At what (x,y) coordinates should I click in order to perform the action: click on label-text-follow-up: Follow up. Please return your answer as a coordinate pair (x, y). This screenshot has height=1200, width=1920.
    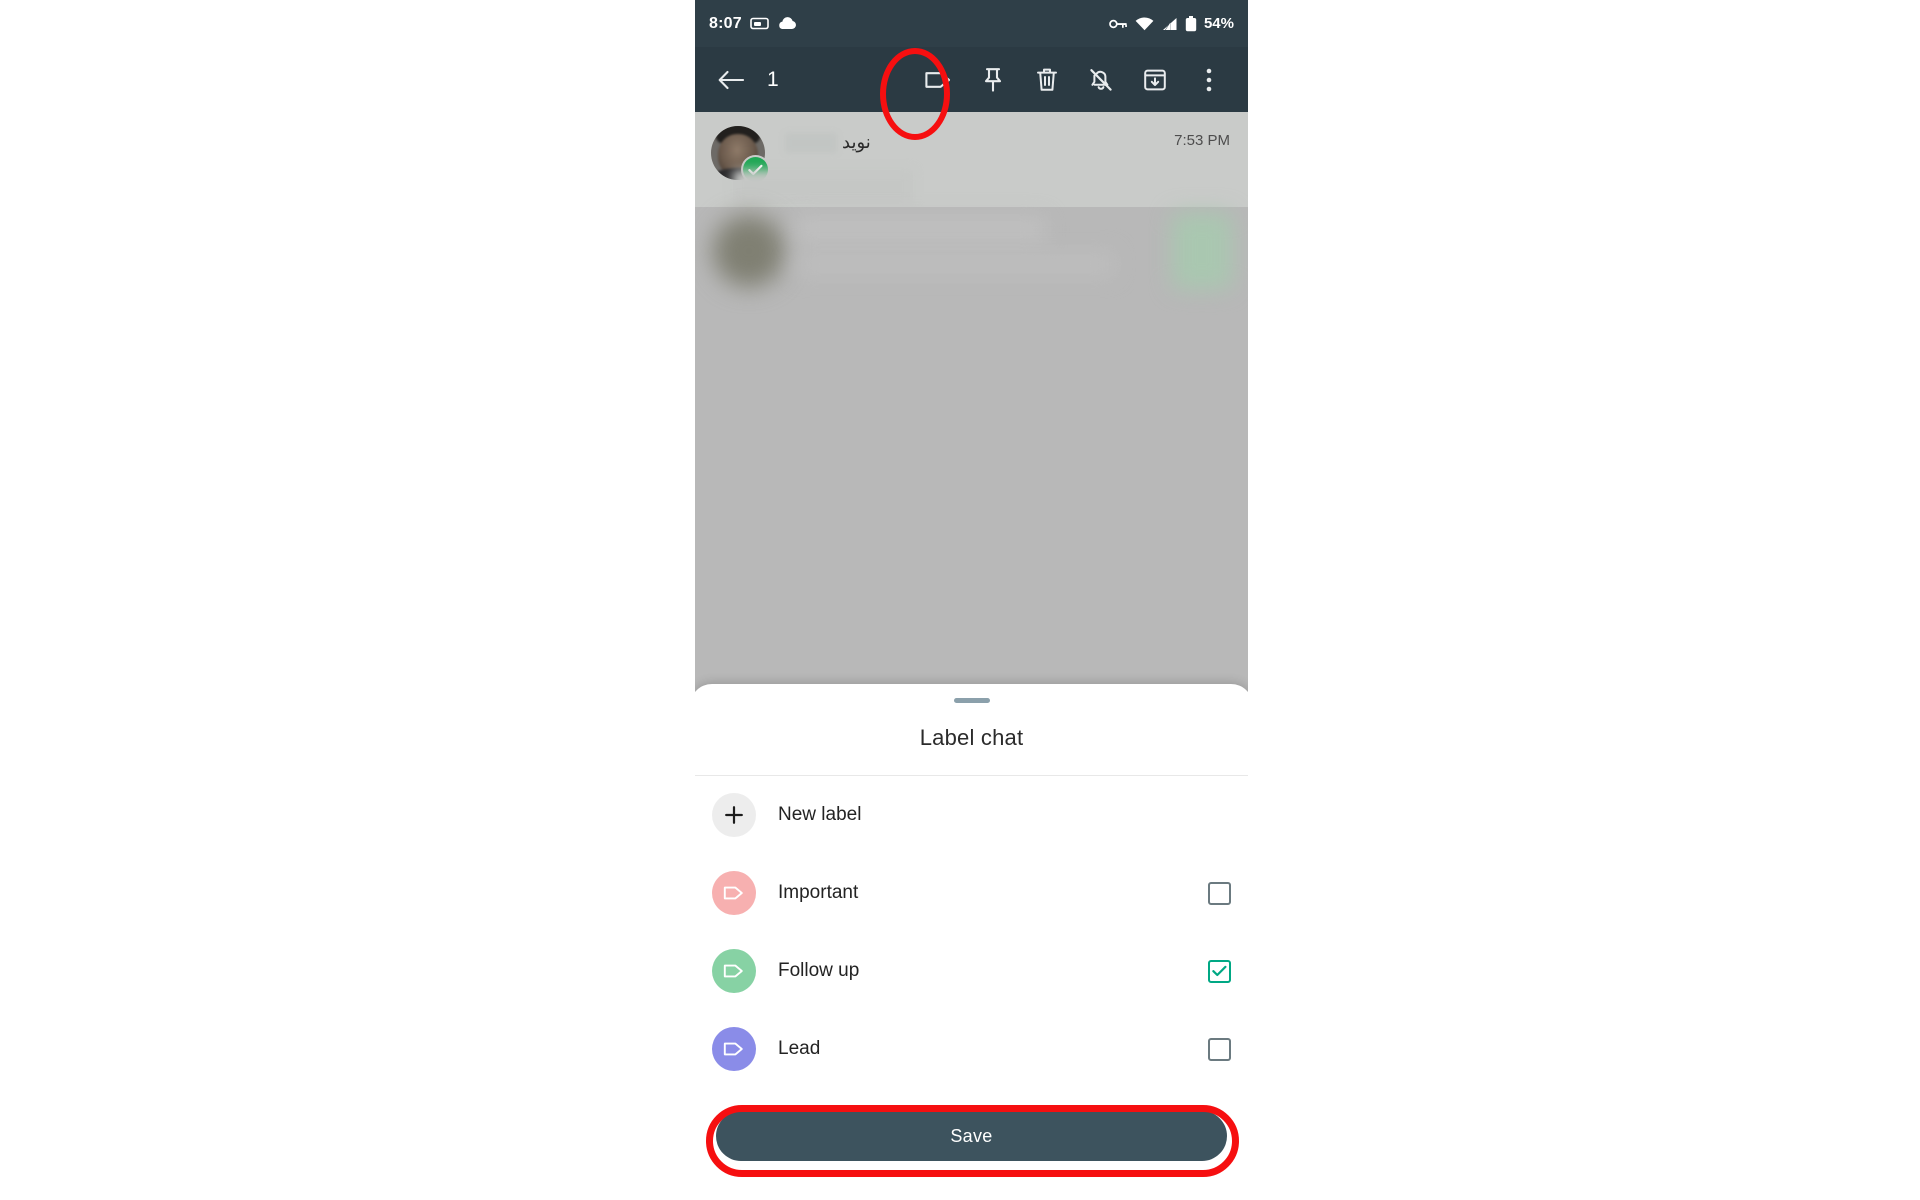
    Looking at the image, I should click on (819, 970).